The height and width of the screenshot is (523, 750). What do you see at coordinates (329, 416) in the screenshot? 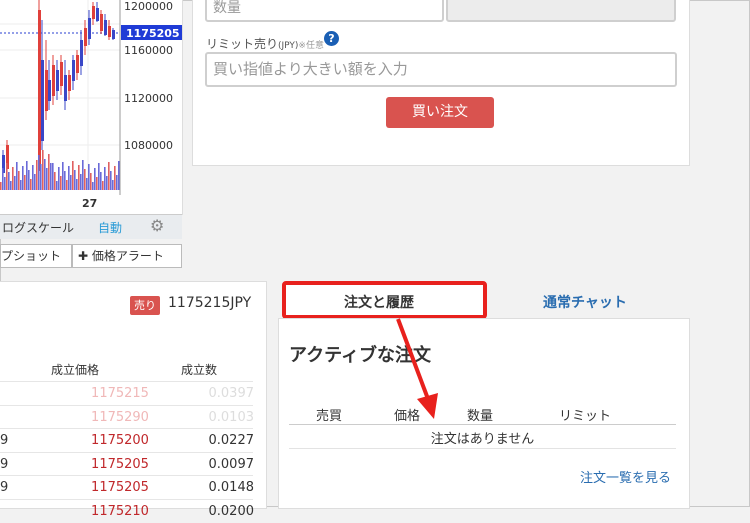
I see `col-side: 売買` at bounding box center [329, 416].